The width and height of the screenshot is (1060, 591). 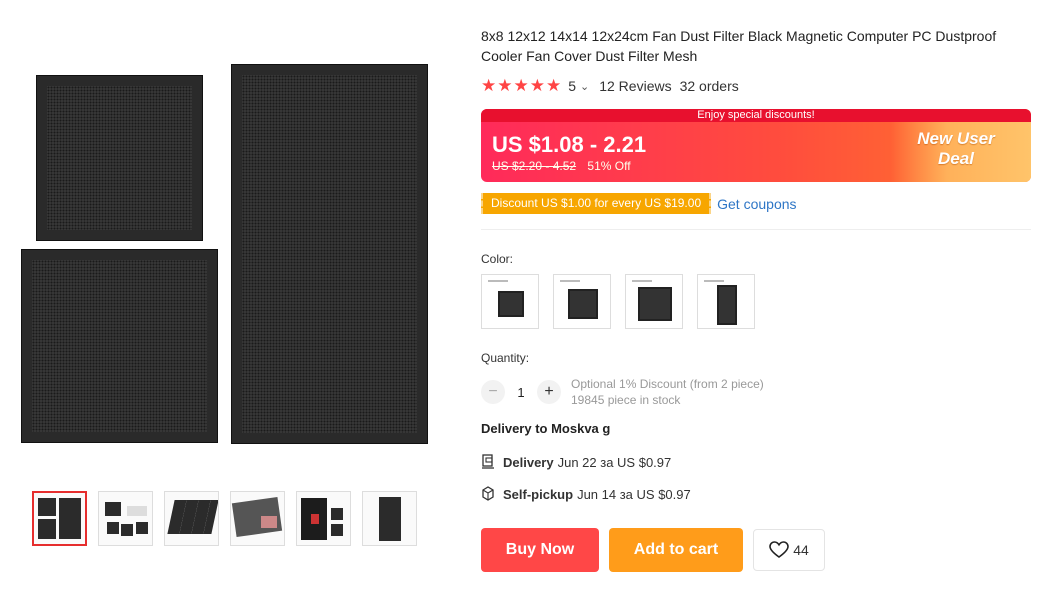 What do you see at coordinates (505, 358) in the screenshot?
I see `quantity-label: Quantity:` at bounding box center [505, 358].